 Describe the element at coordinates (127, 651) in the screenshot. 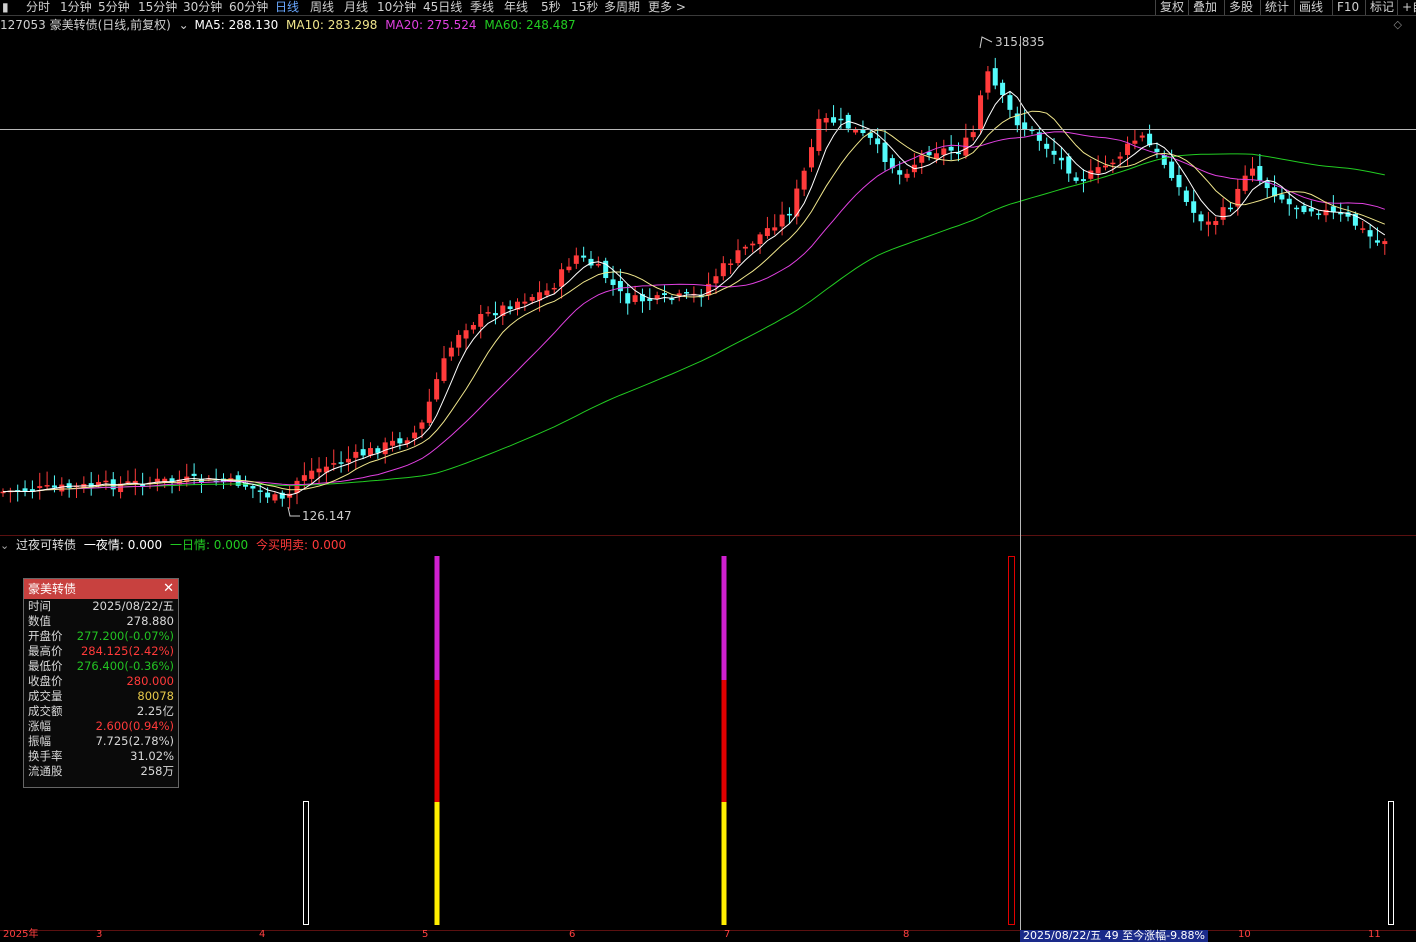

I see `popup-row-value: 284.125(2.42%)` at that location.